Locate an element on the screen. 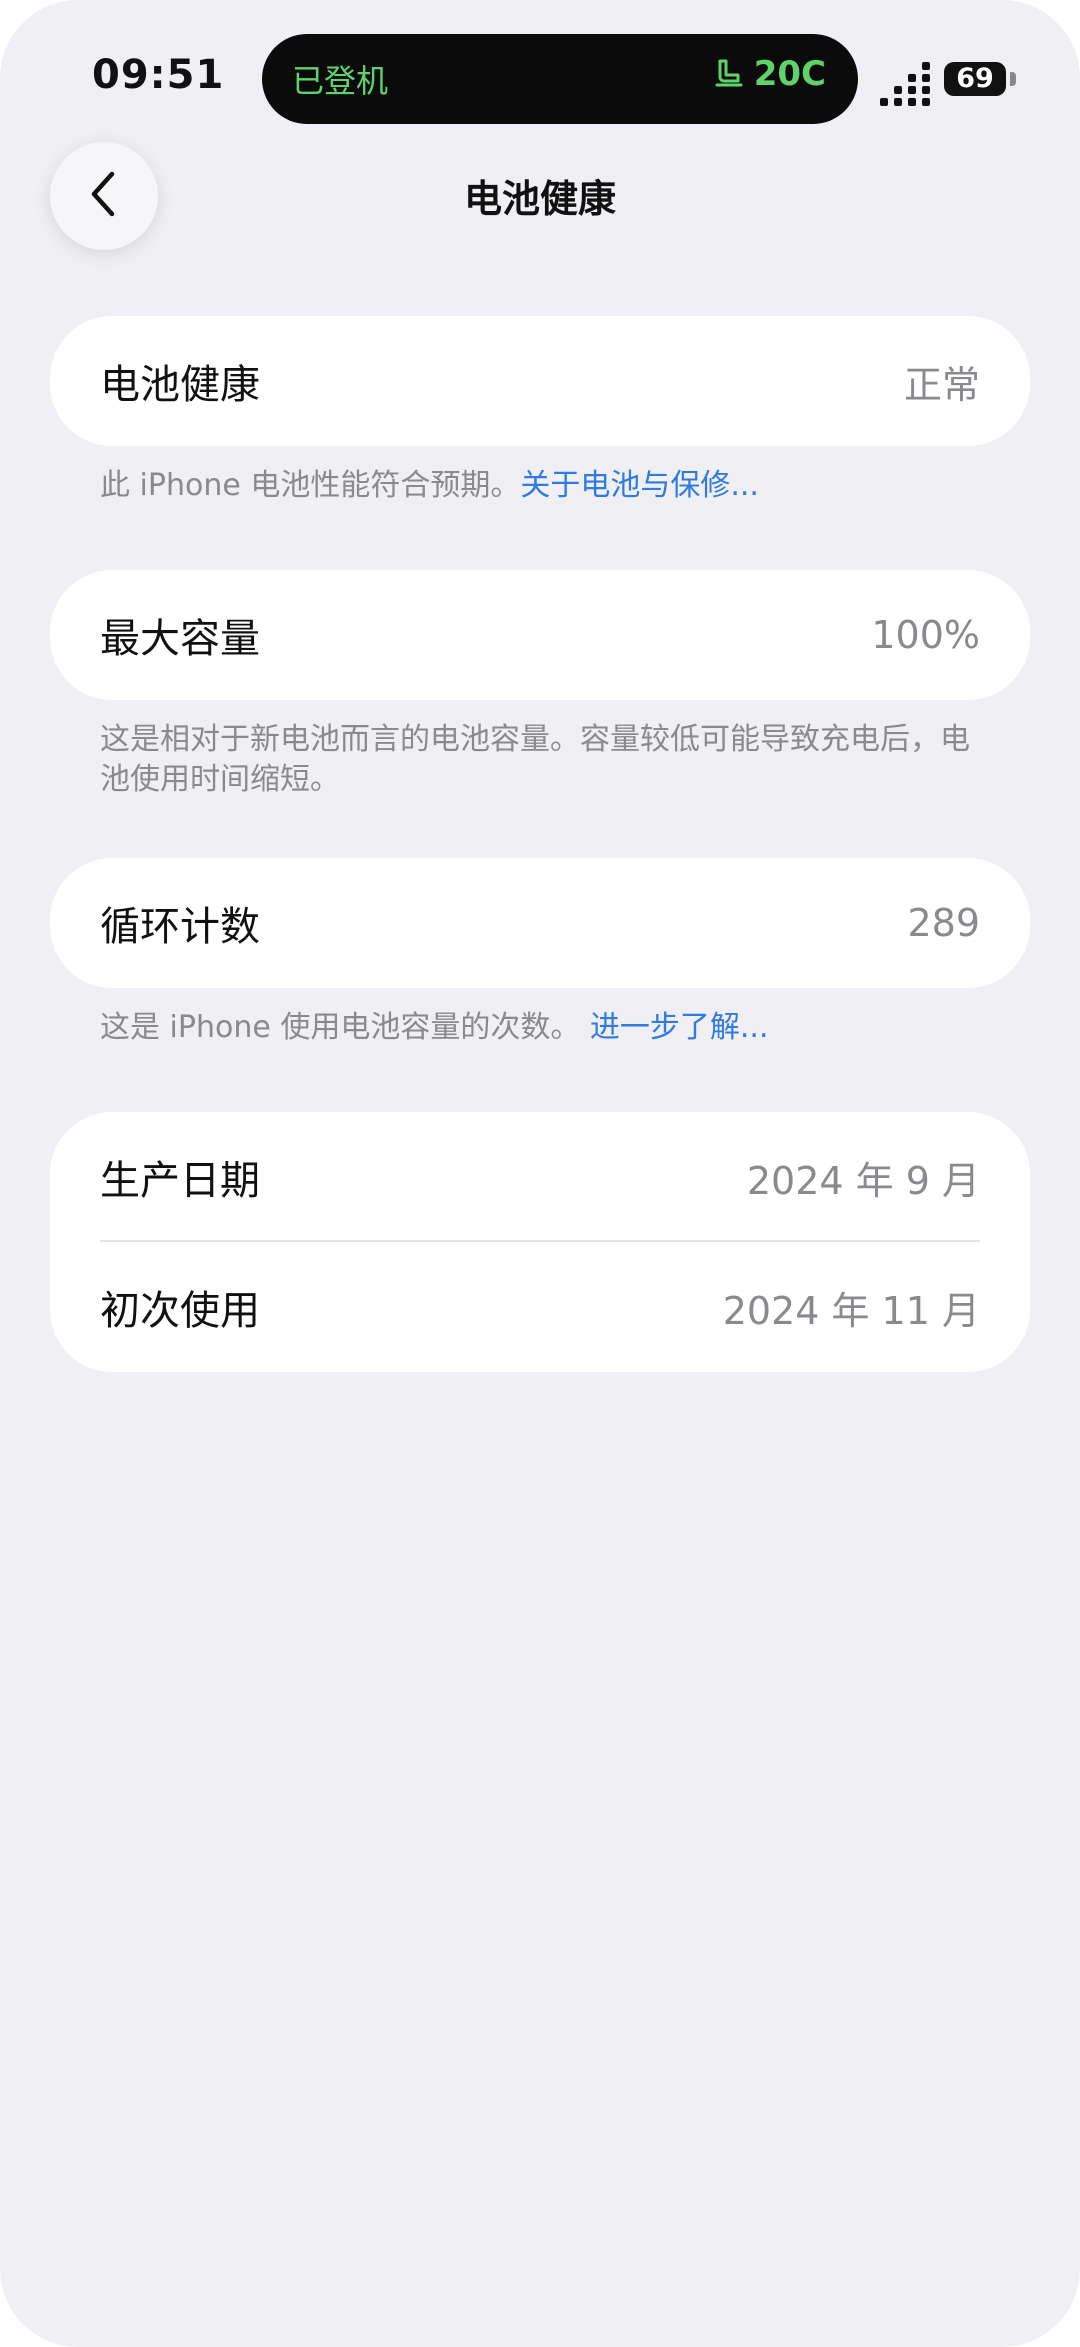 This screenshot has width=1080, height=2347. cycle-count-label: 循环计数 is located at coordinates (180, 927).